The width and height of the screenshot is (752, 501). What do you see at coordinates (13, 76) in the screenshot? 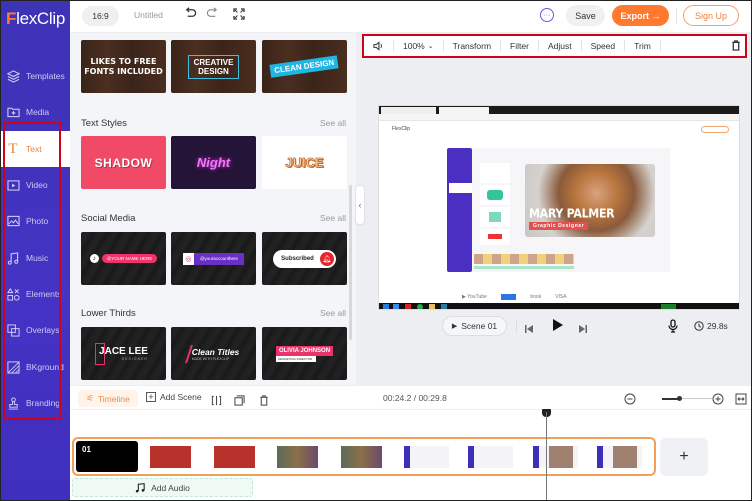
I see `layers-icon` at bounding box center [13, 76].